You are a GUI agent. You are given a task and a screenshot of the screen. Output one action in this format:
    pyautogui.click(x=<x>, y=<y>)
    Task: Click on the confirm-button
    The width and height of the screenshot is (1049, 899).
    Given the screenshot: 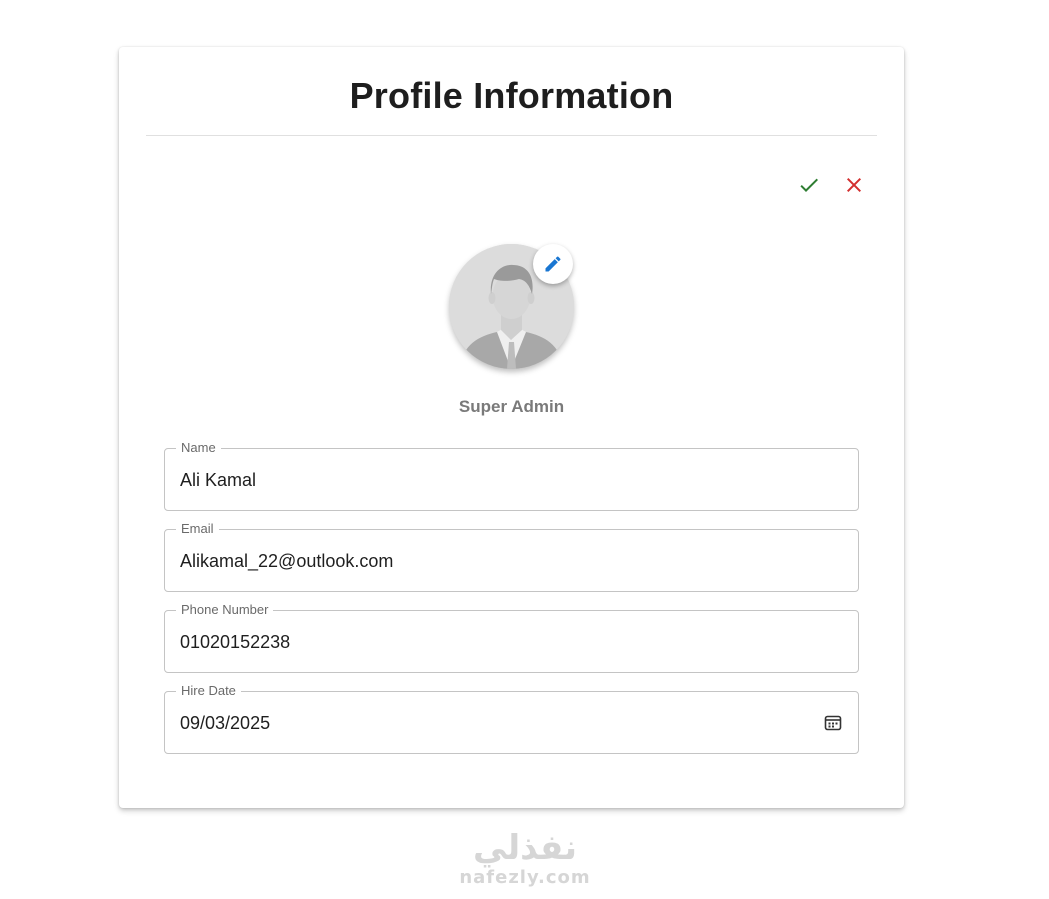 What is the action you would take?
    pyautogui.click(x=809, y=185)
    